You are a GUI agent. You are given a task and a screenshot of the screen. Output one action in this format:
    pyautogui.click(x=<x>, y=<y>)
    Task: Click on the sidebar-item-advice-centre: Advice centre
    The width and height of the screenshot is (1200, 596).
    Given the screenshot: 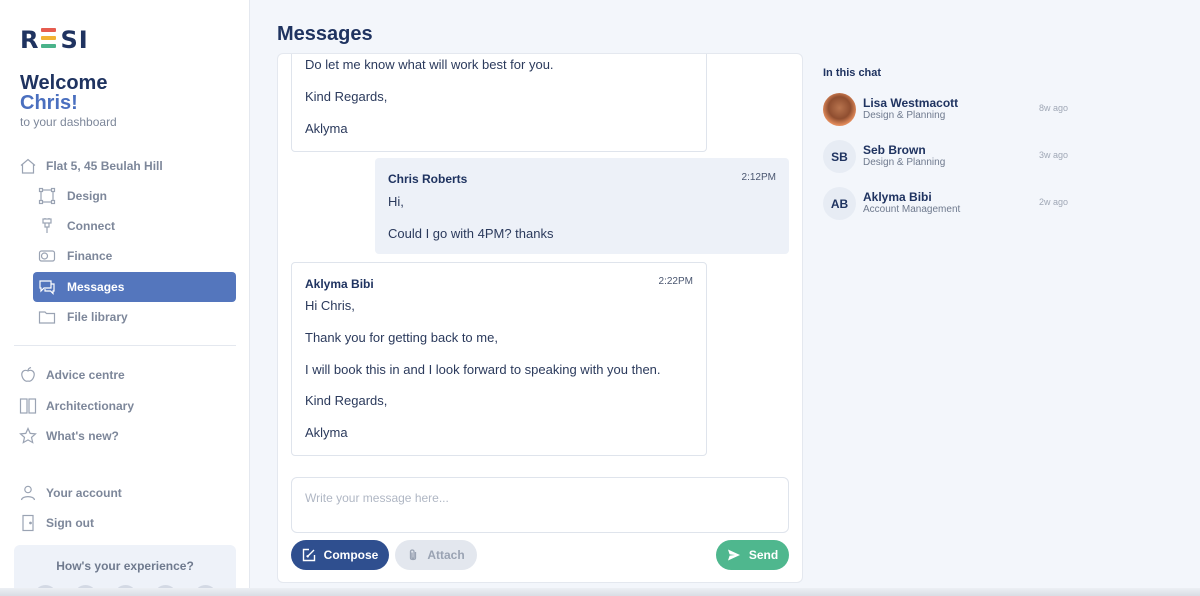 What is the action you would take?
    pyautogui.click(x=115, y=375)
    